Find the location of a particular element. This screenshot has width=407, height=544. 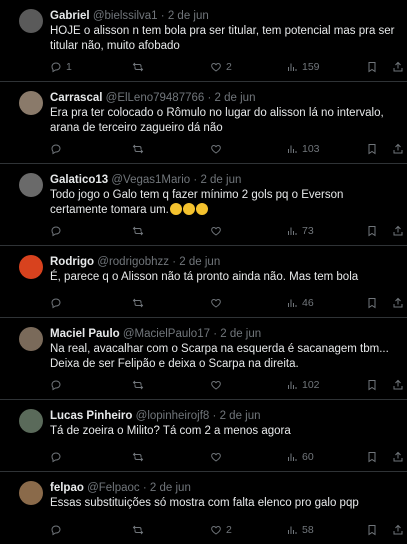

views-button: 60 is located at coordinates (300, 457).